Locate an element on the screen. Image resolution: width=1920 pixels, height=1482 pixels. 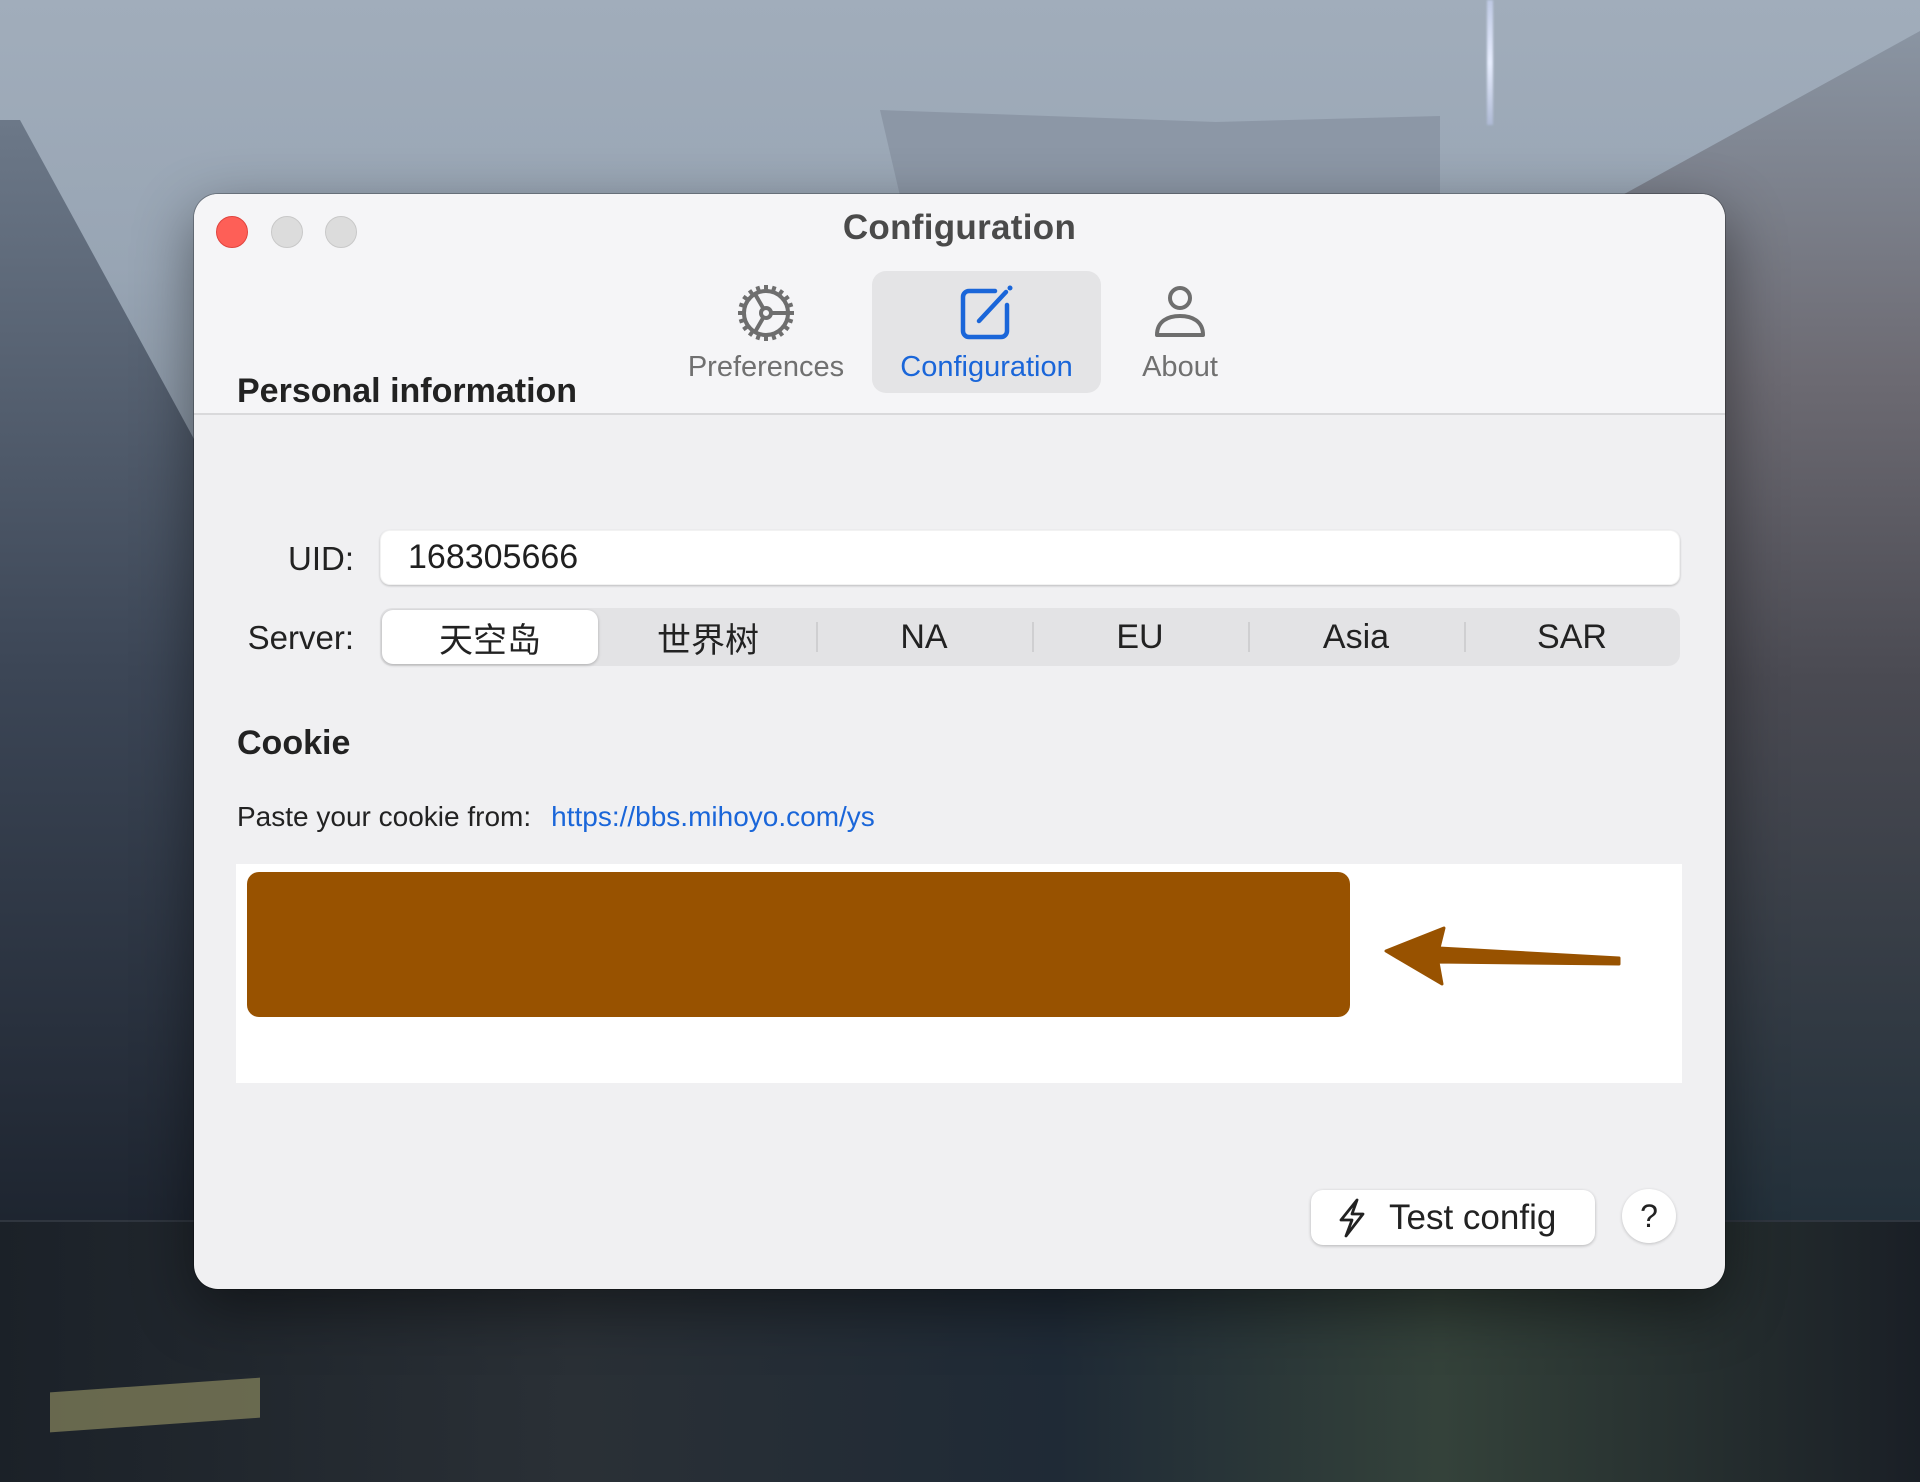
cookie-textarea is located at coordinates (959, 973).